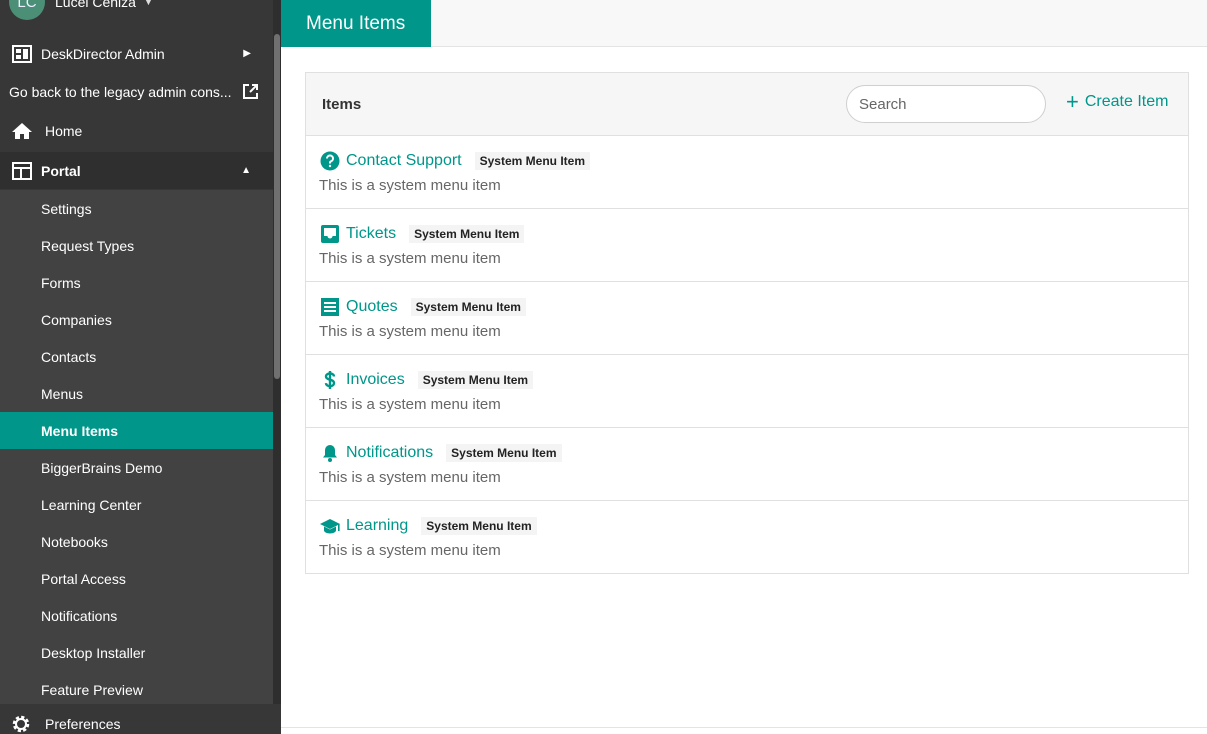 The height and width of the screenshot is (734, 1207). I want to click on list-item-header: Learning System Menu Item, so click(428, 526).